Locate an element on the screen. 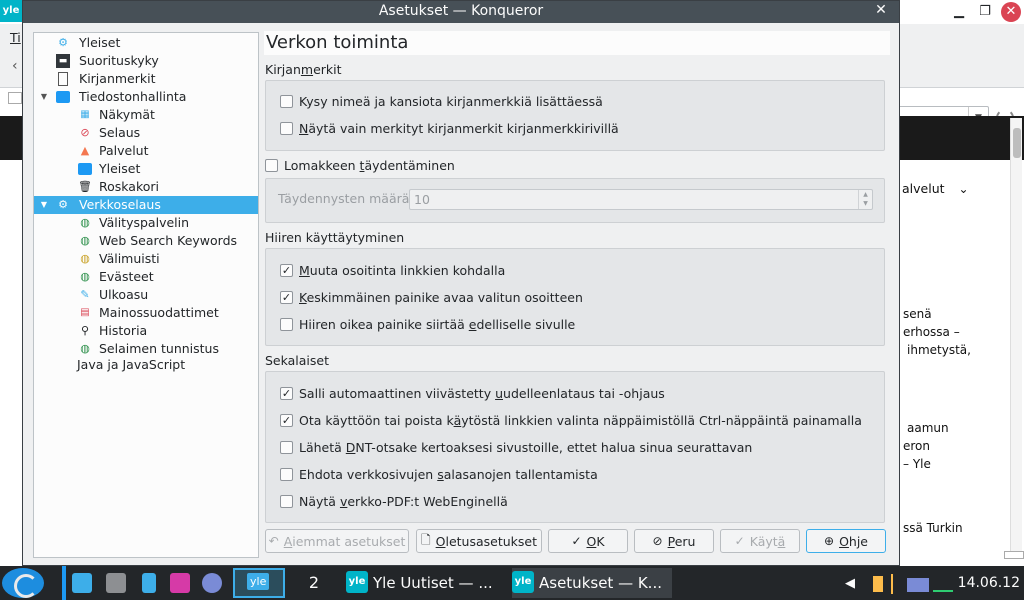  clock: 14.06.12 is located at coordinates (989, 583).